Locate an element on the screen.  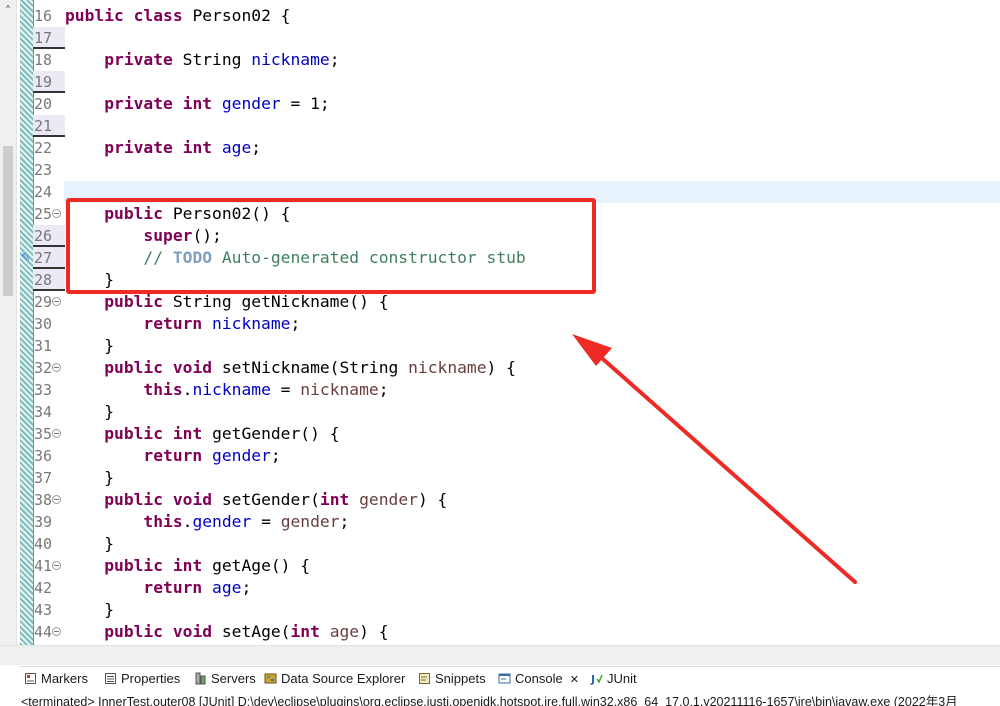
tab-label: JUnit is located at coordinates (622, 678).